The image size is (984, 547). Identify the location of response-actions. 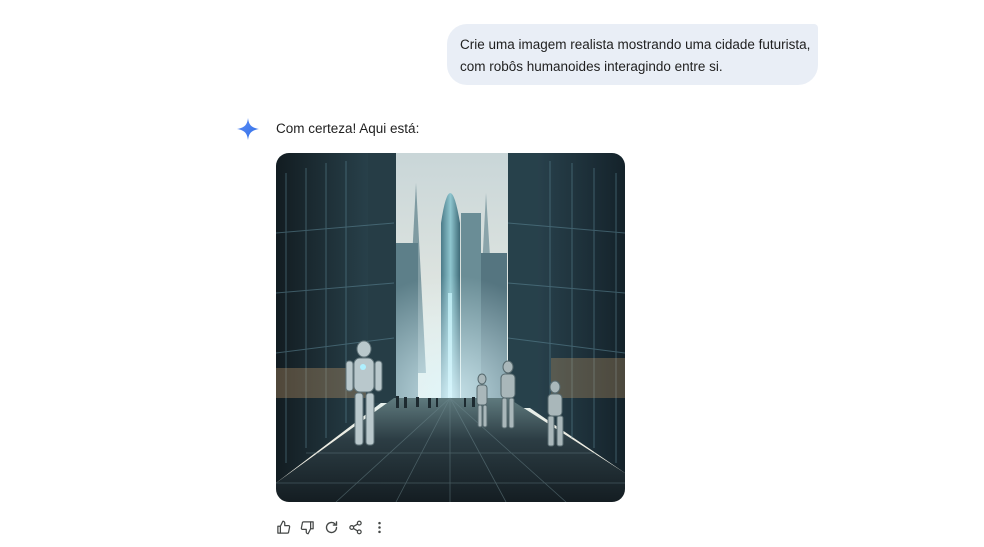
(334, 527).